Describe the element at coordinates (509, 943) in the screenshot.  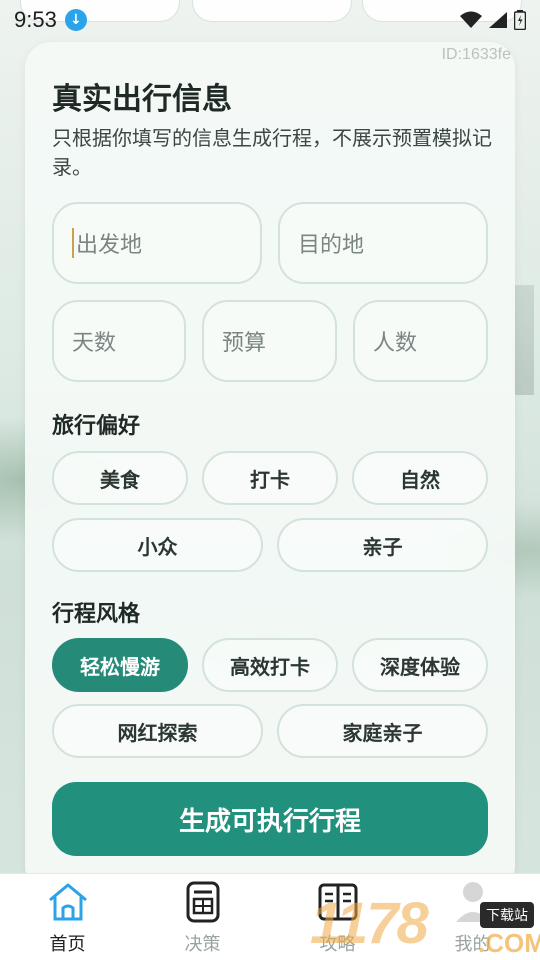
I see `watermark-suffix: .COM` at that location.